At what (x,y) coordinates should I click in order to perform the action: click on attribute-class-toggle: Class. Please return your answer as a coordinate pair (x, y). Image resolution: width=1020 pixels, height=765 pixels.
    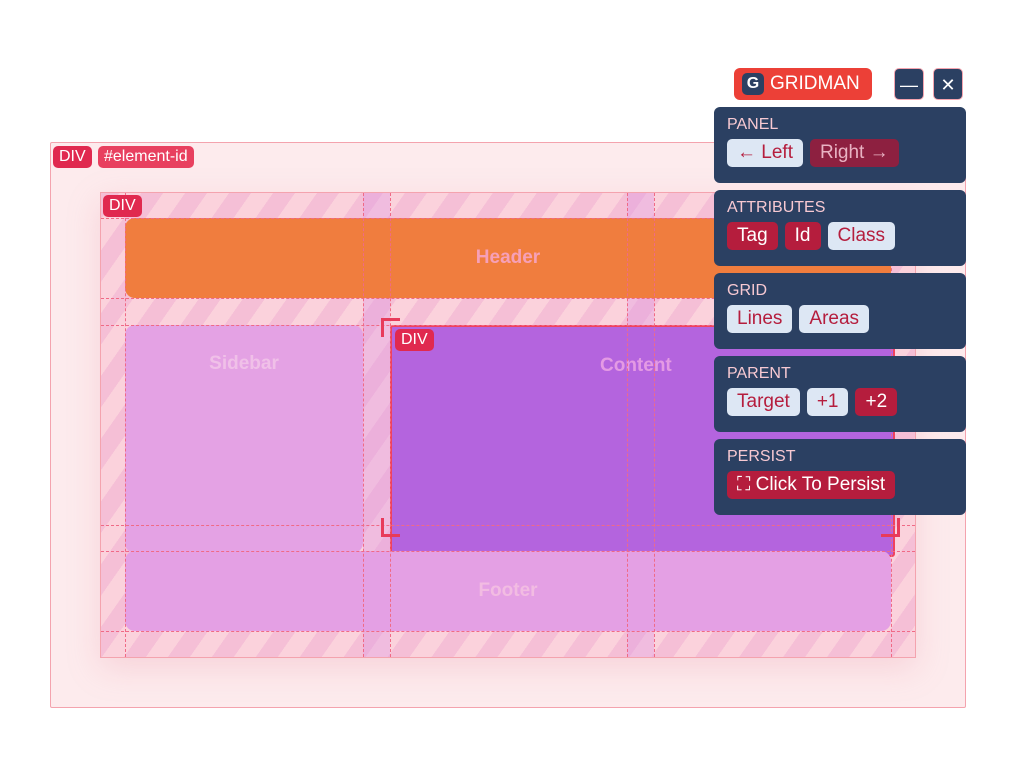
    Looking at the image, I should click on (861, 236).